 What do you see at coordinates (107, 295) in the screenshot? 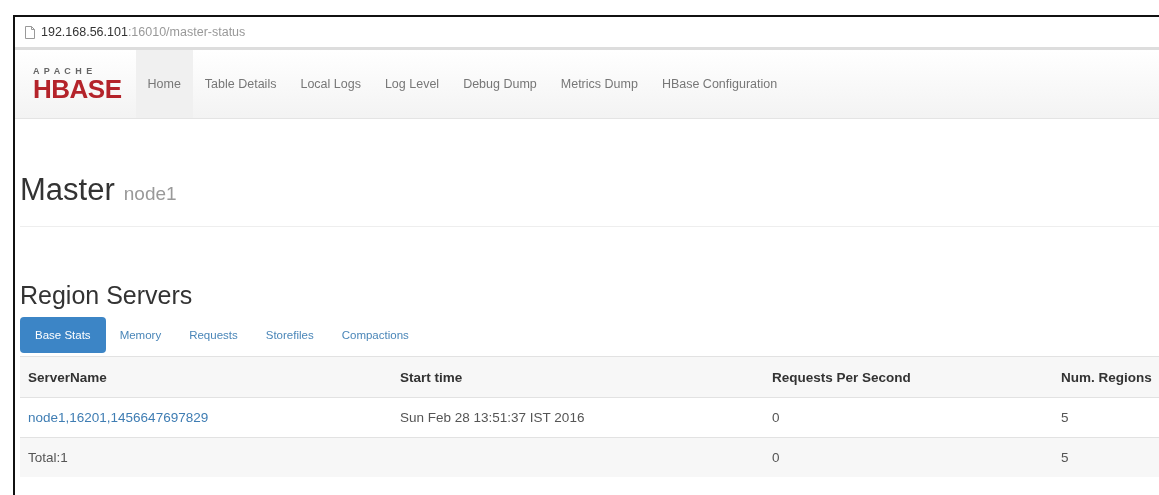
I see `section-title: Region Servers` at bounding box center [107, 295].